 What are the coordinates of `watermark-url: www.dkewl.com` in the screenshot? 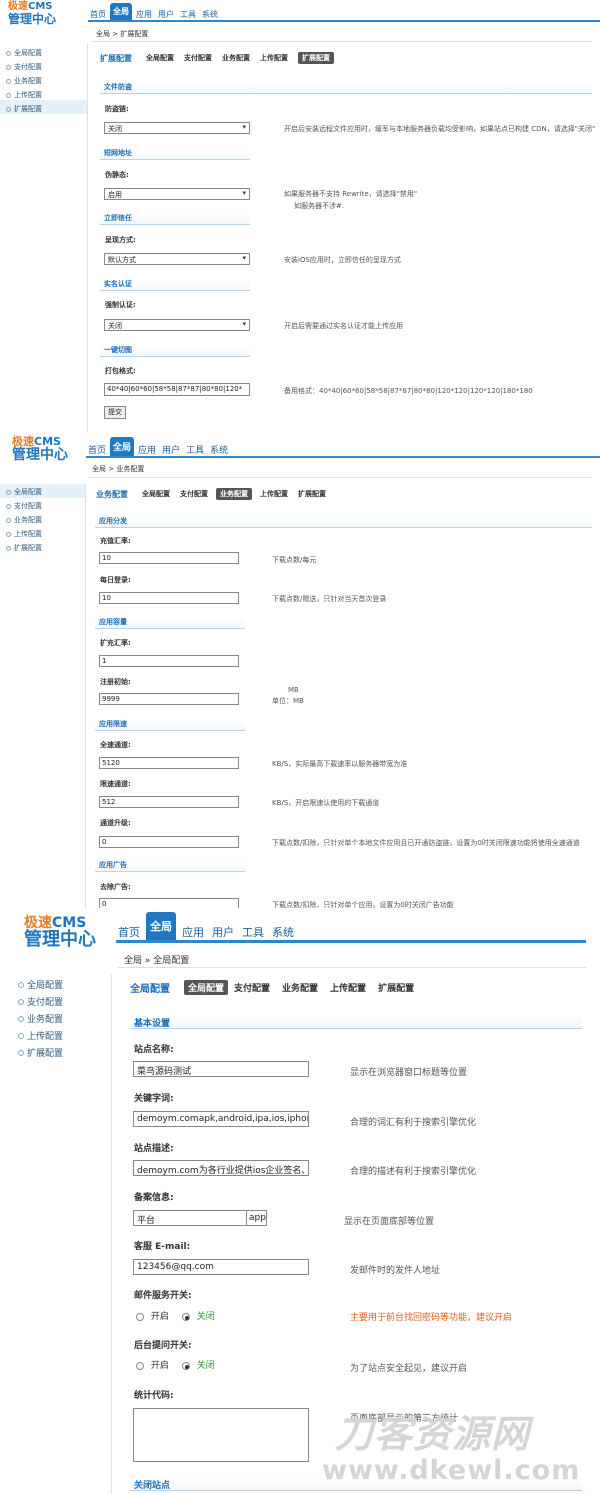 It's located at (451, 1470).